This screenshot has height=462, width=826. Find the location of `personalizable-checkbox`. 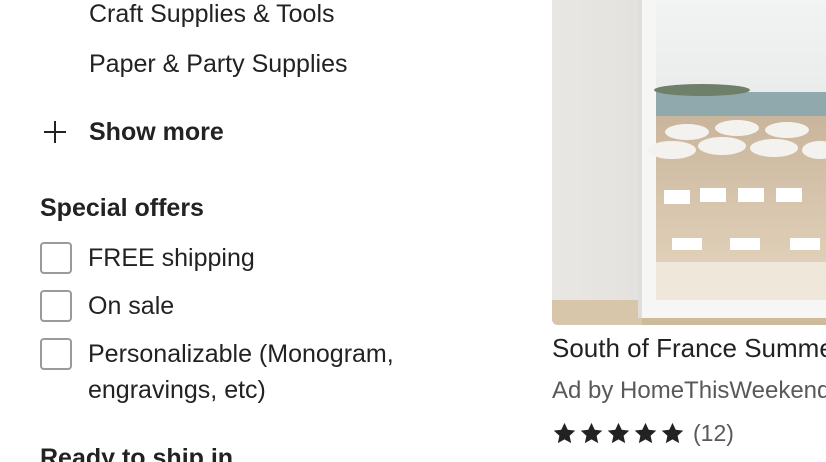

personalizable-checkbox is located at coordinates (56, 354).